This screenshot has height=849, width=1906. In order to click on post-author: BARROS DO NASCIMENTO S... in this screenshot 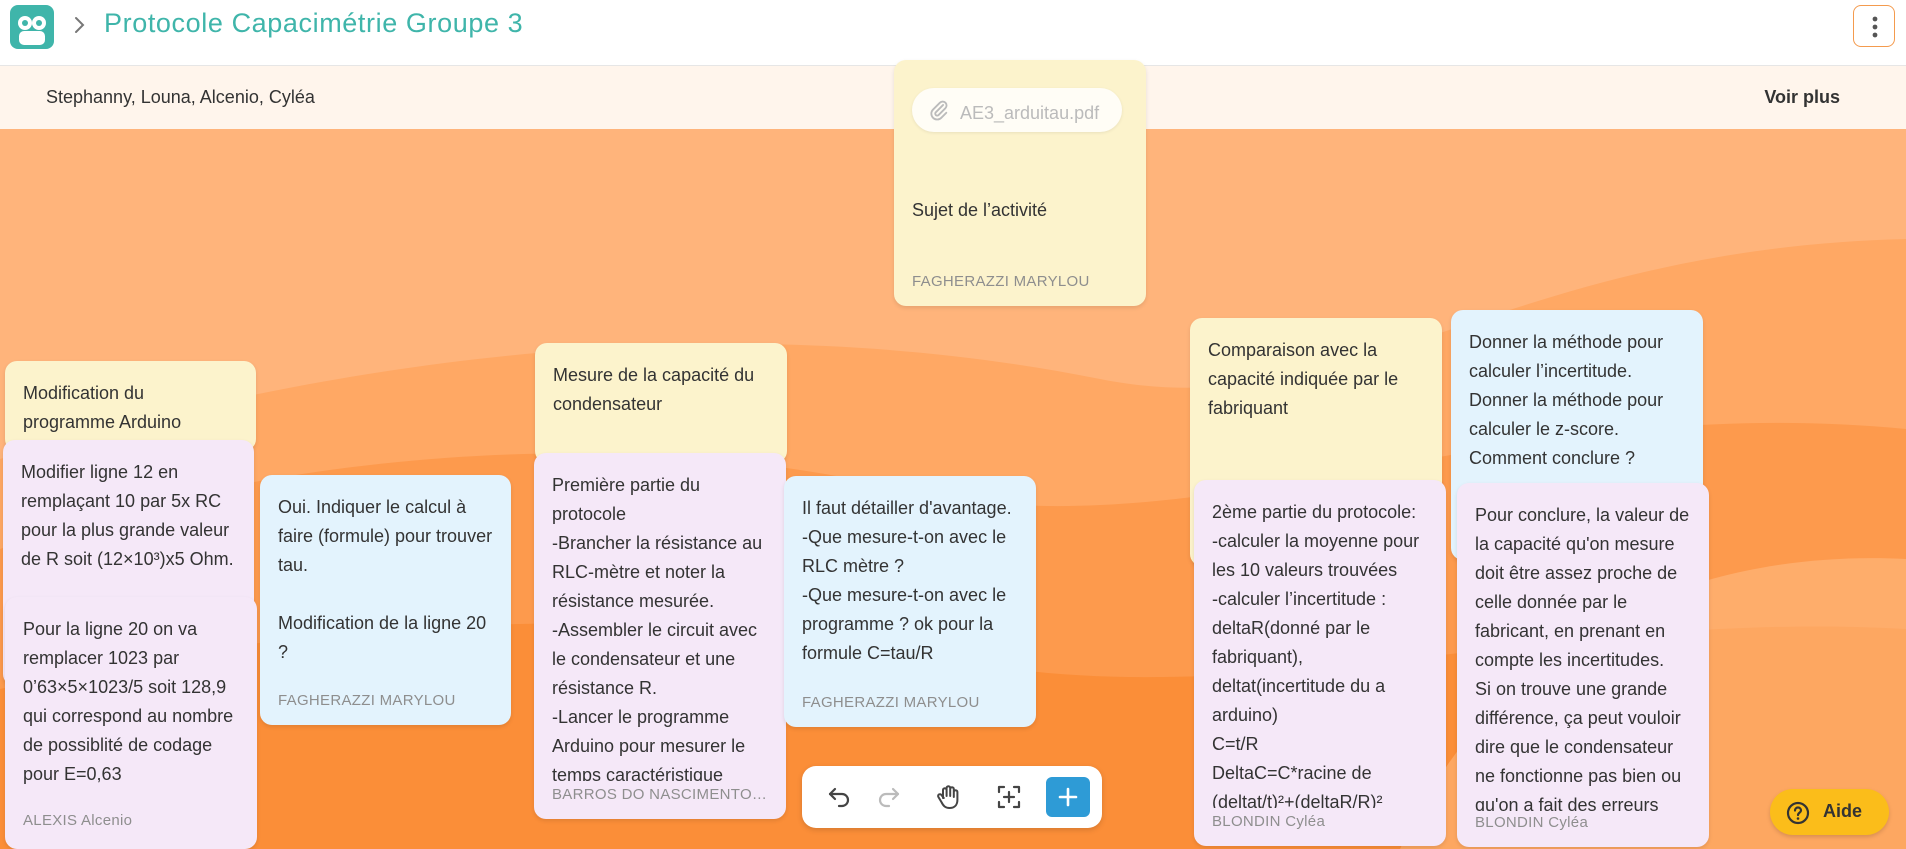, I will do `click(660, 794)`.